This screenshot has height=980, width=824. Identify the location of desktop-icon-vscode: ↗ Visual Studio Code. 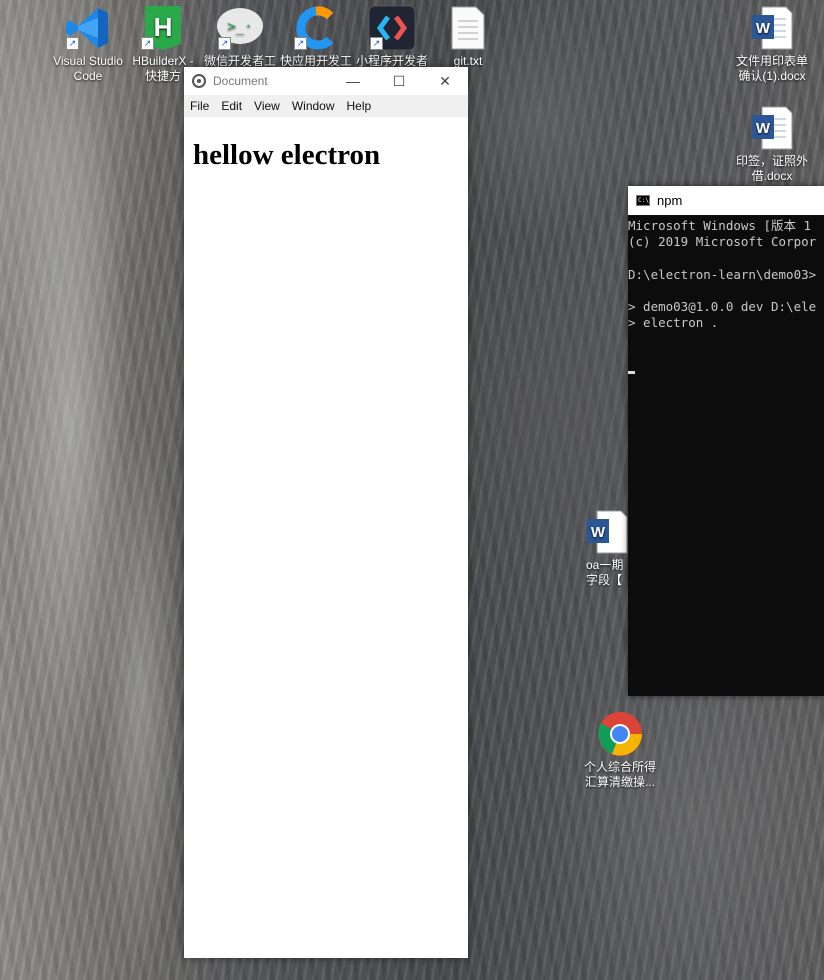
(88, 44).